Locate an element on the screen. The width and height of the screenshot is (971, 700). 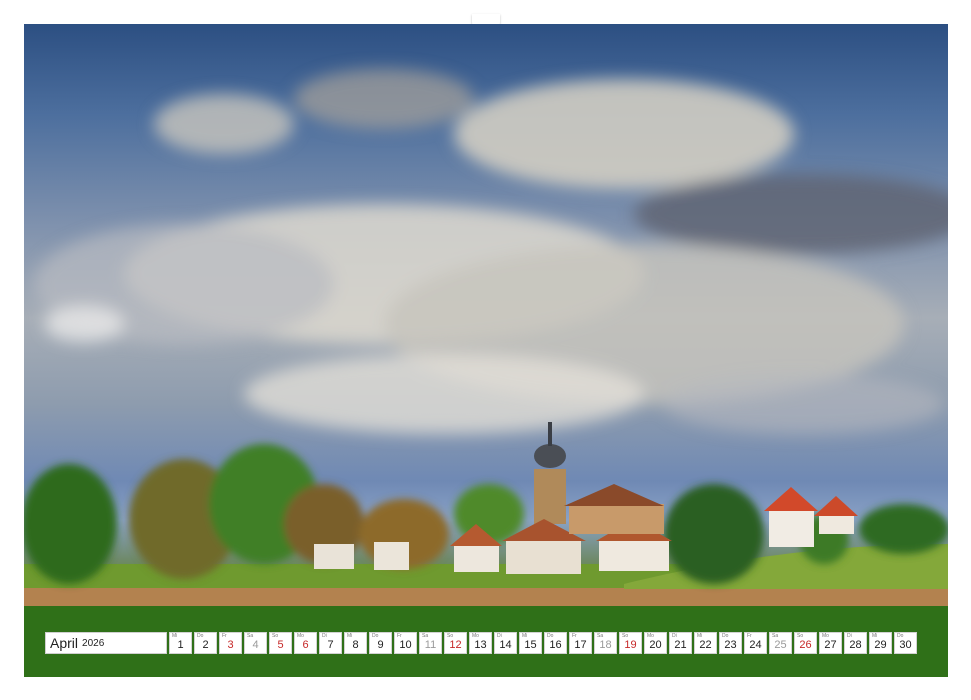
calendar-day-cell: Mo 27 is located at coordinates (830, 643).